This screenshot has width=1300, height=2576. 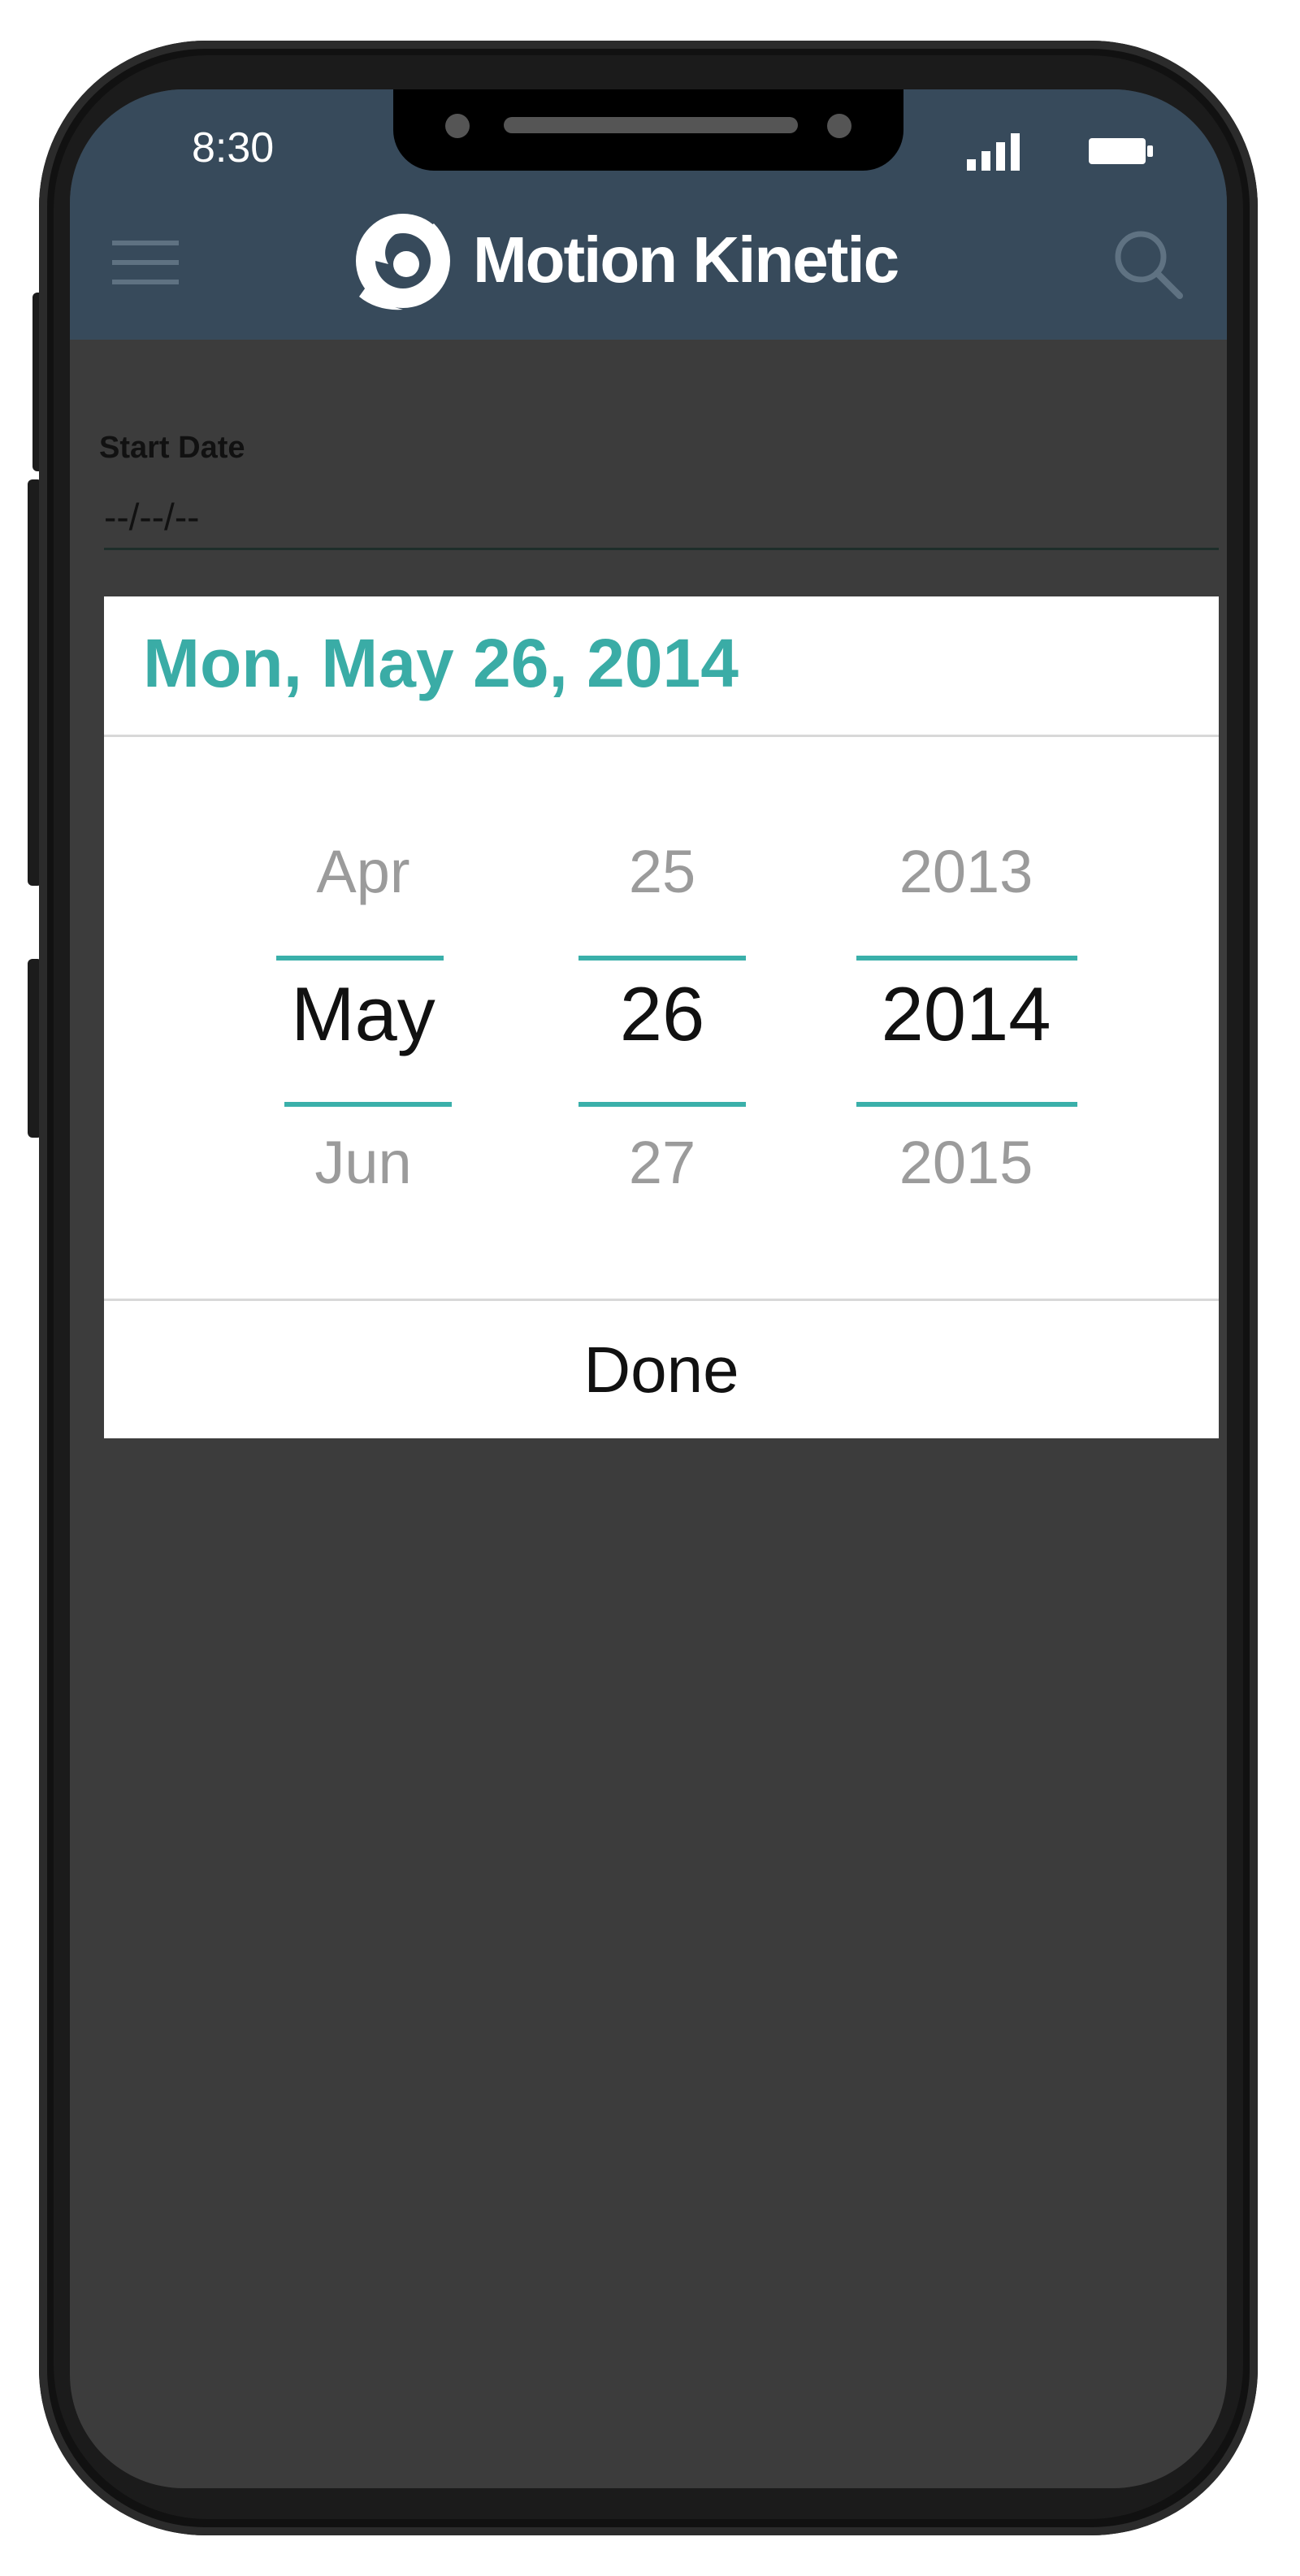 I want to click on date-picker-header: Mon, May 26, 2014, so click(x=661, y=666).